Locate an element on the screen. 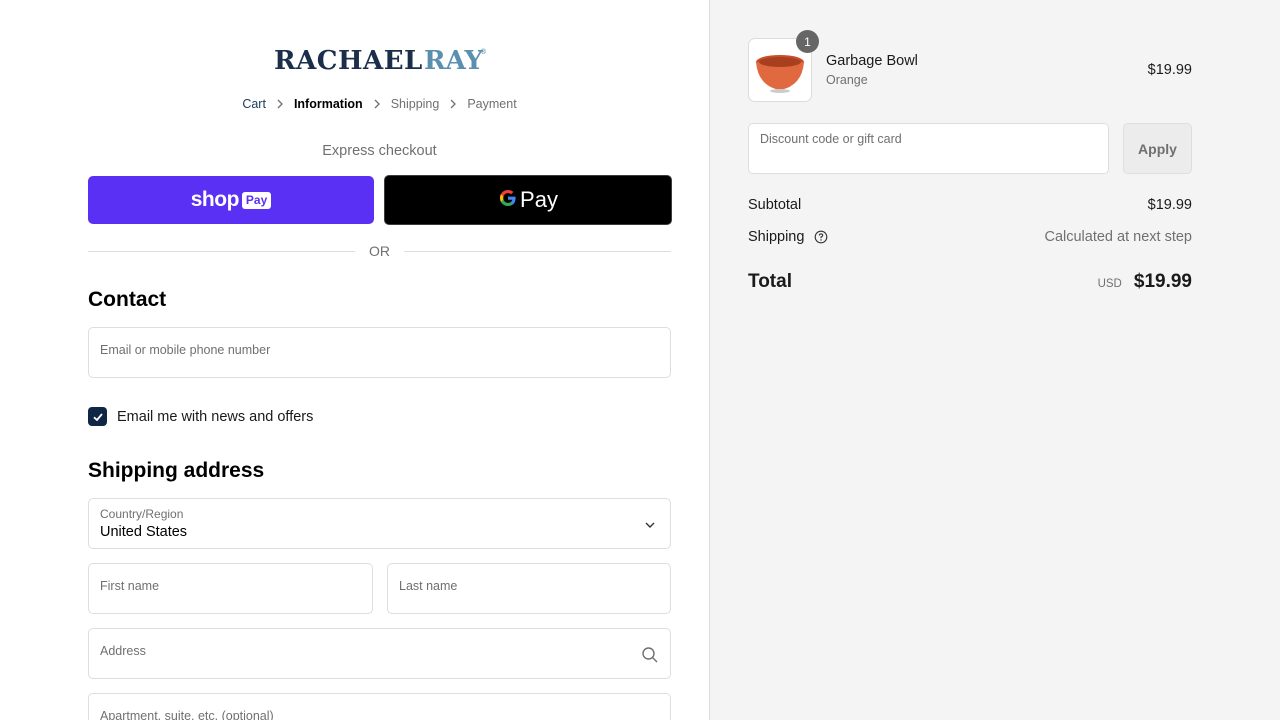 The height and width of the screenshot is (720, 1280). address-field: Address is located at coordinates (379, 653).